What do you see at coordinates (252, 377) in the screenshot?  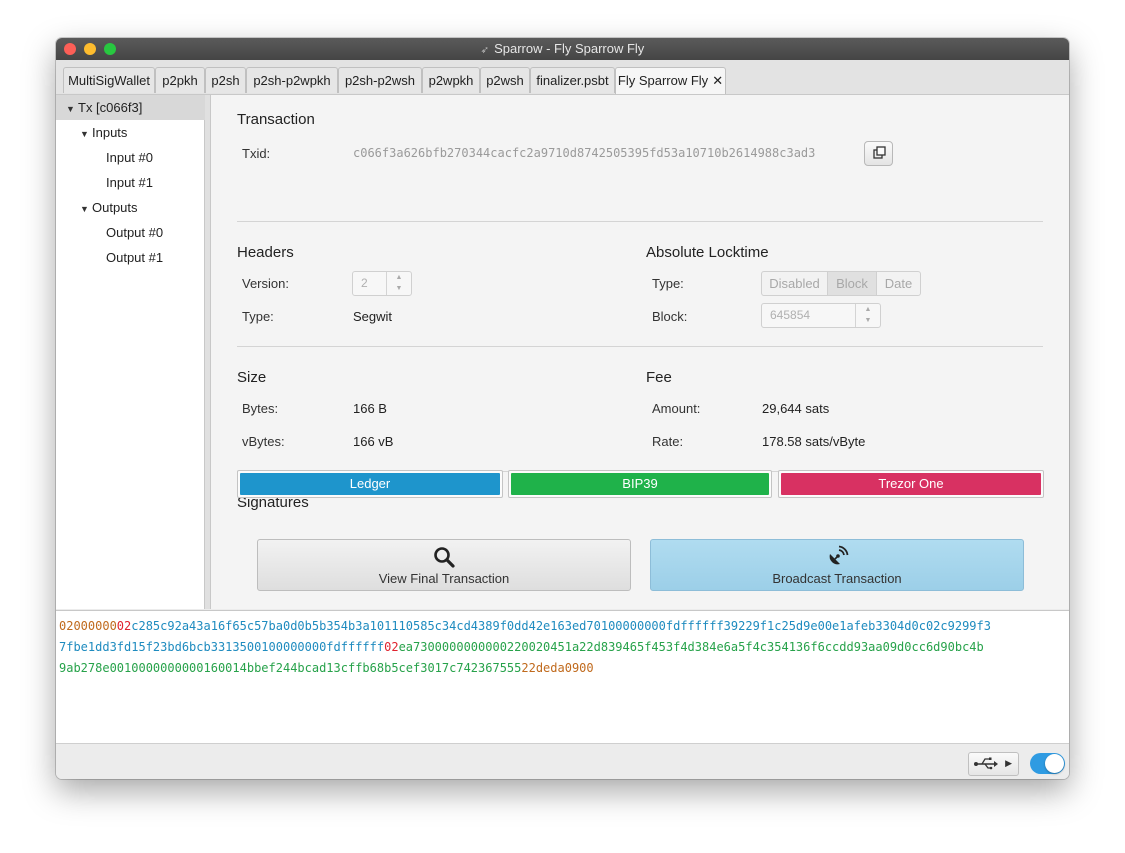 I see `size-section-title: Size` at bounding box center [252, 377].